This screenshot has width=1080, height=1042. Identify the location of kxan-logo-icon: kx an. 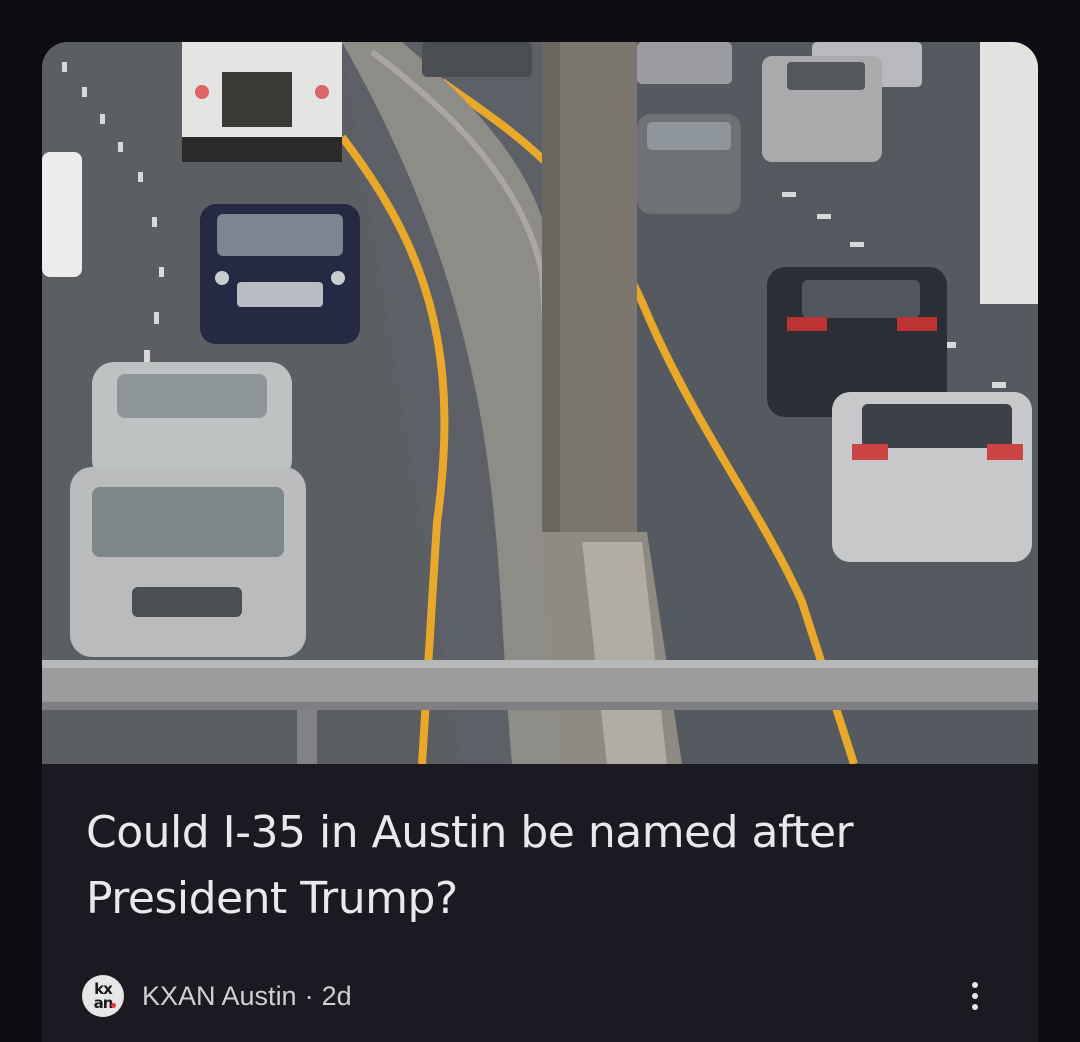
(103, 996).